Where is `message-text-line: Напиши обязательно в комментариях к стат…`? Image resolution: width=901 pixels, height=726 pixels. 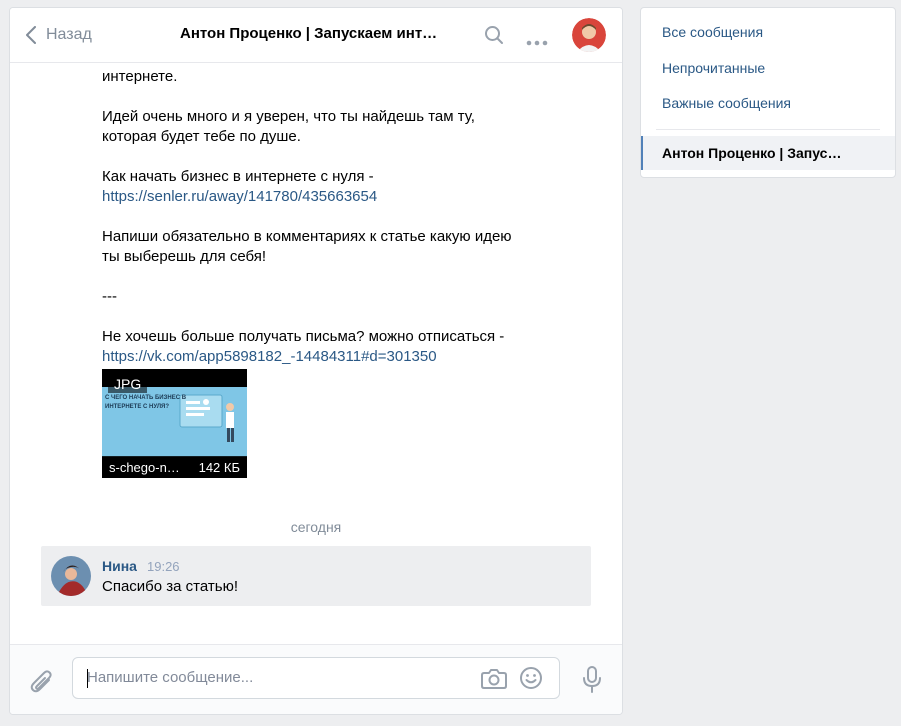 message-text-line: Напиши обязательно в комментариях к стат… is located at coordinates (307, 236).